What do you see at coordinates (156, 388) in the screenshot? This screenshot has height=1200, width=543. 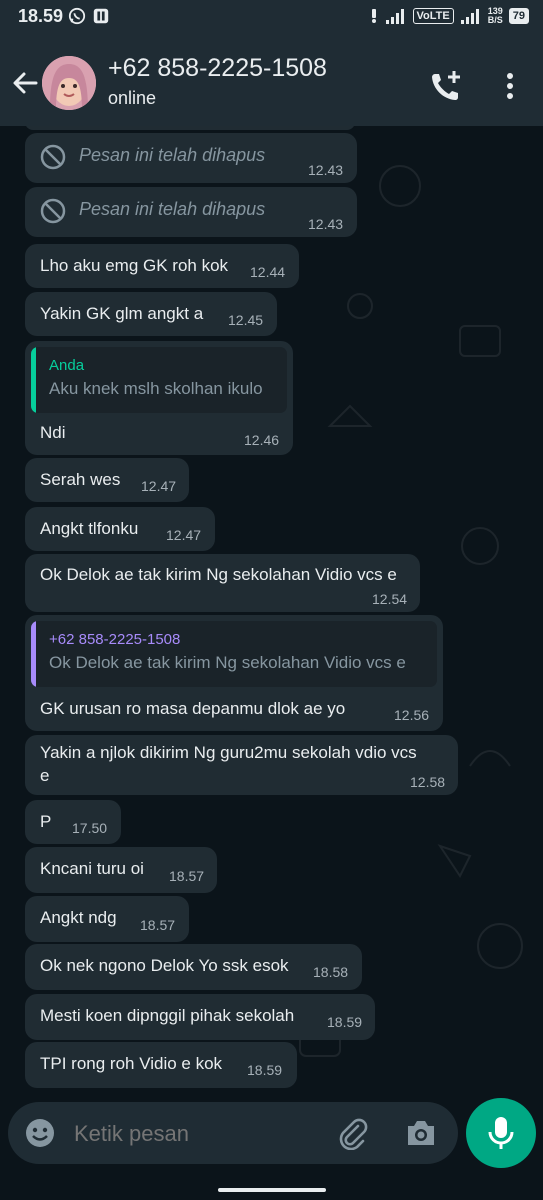 I see `quote-text: Aku knek mslh skolhan ikulo` at bounding box center [156, 388].